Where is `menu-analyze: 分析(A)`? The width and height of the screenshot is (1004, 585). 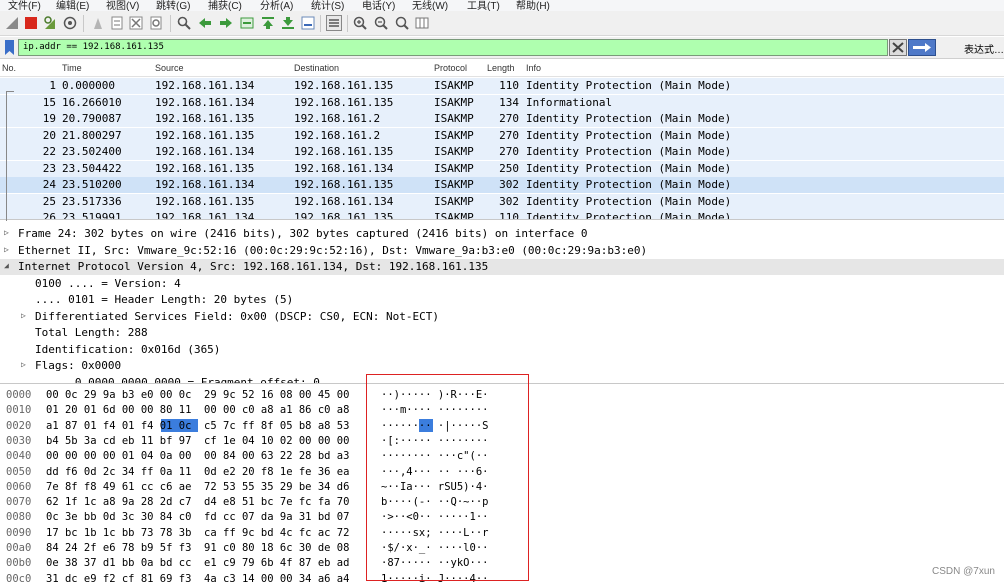 menu-analyze: 分析(A) is located at coordinates (276, 5).